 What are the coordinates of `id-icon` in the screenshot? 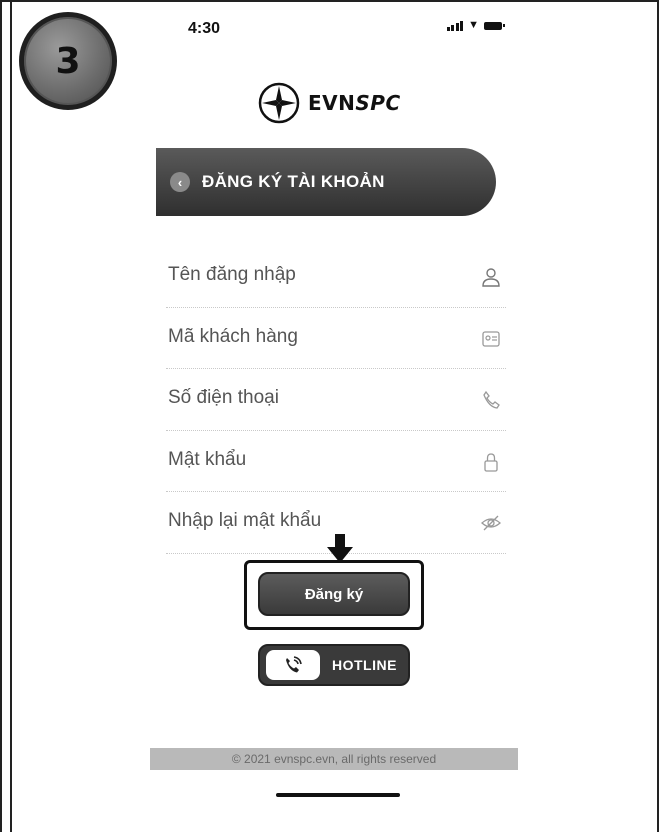 It's located at (491, 338).